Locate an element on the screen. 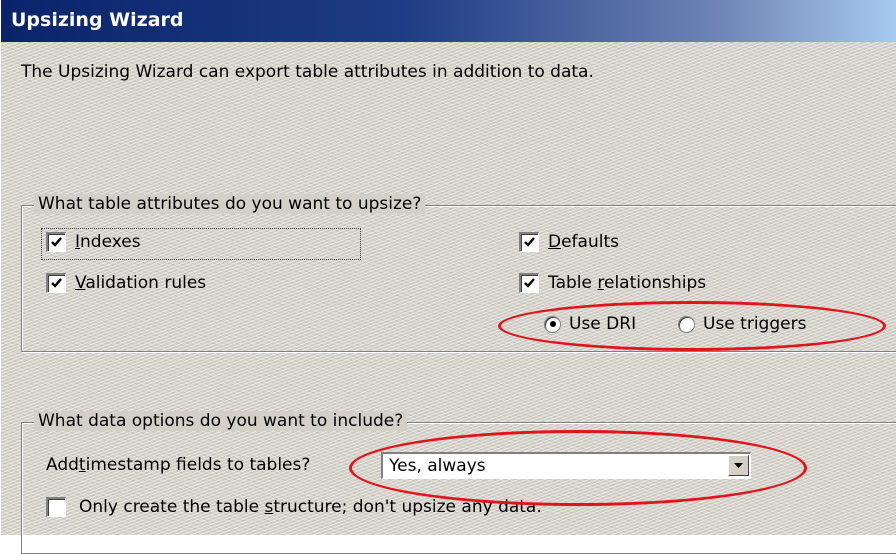 The image size is (896, 554). use-dri-label: Use DRI is located at coordinates (603, 324).